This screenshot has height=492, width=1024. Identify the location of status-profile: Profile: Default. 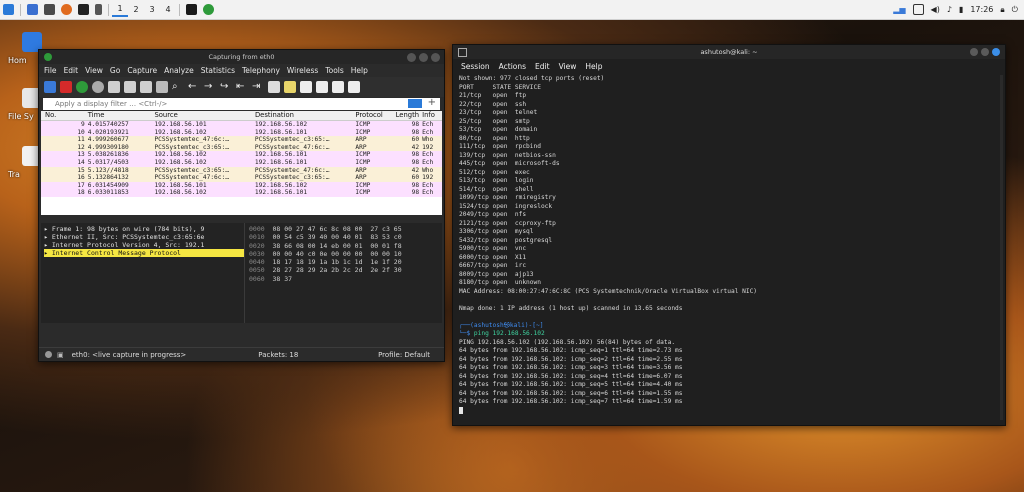
(404, 355).